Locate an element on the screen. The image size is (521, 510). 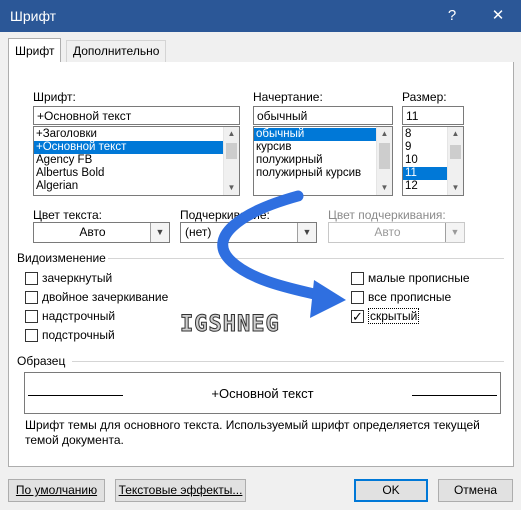
preview-box: +Основной текст is located at coordinates (262, 393).